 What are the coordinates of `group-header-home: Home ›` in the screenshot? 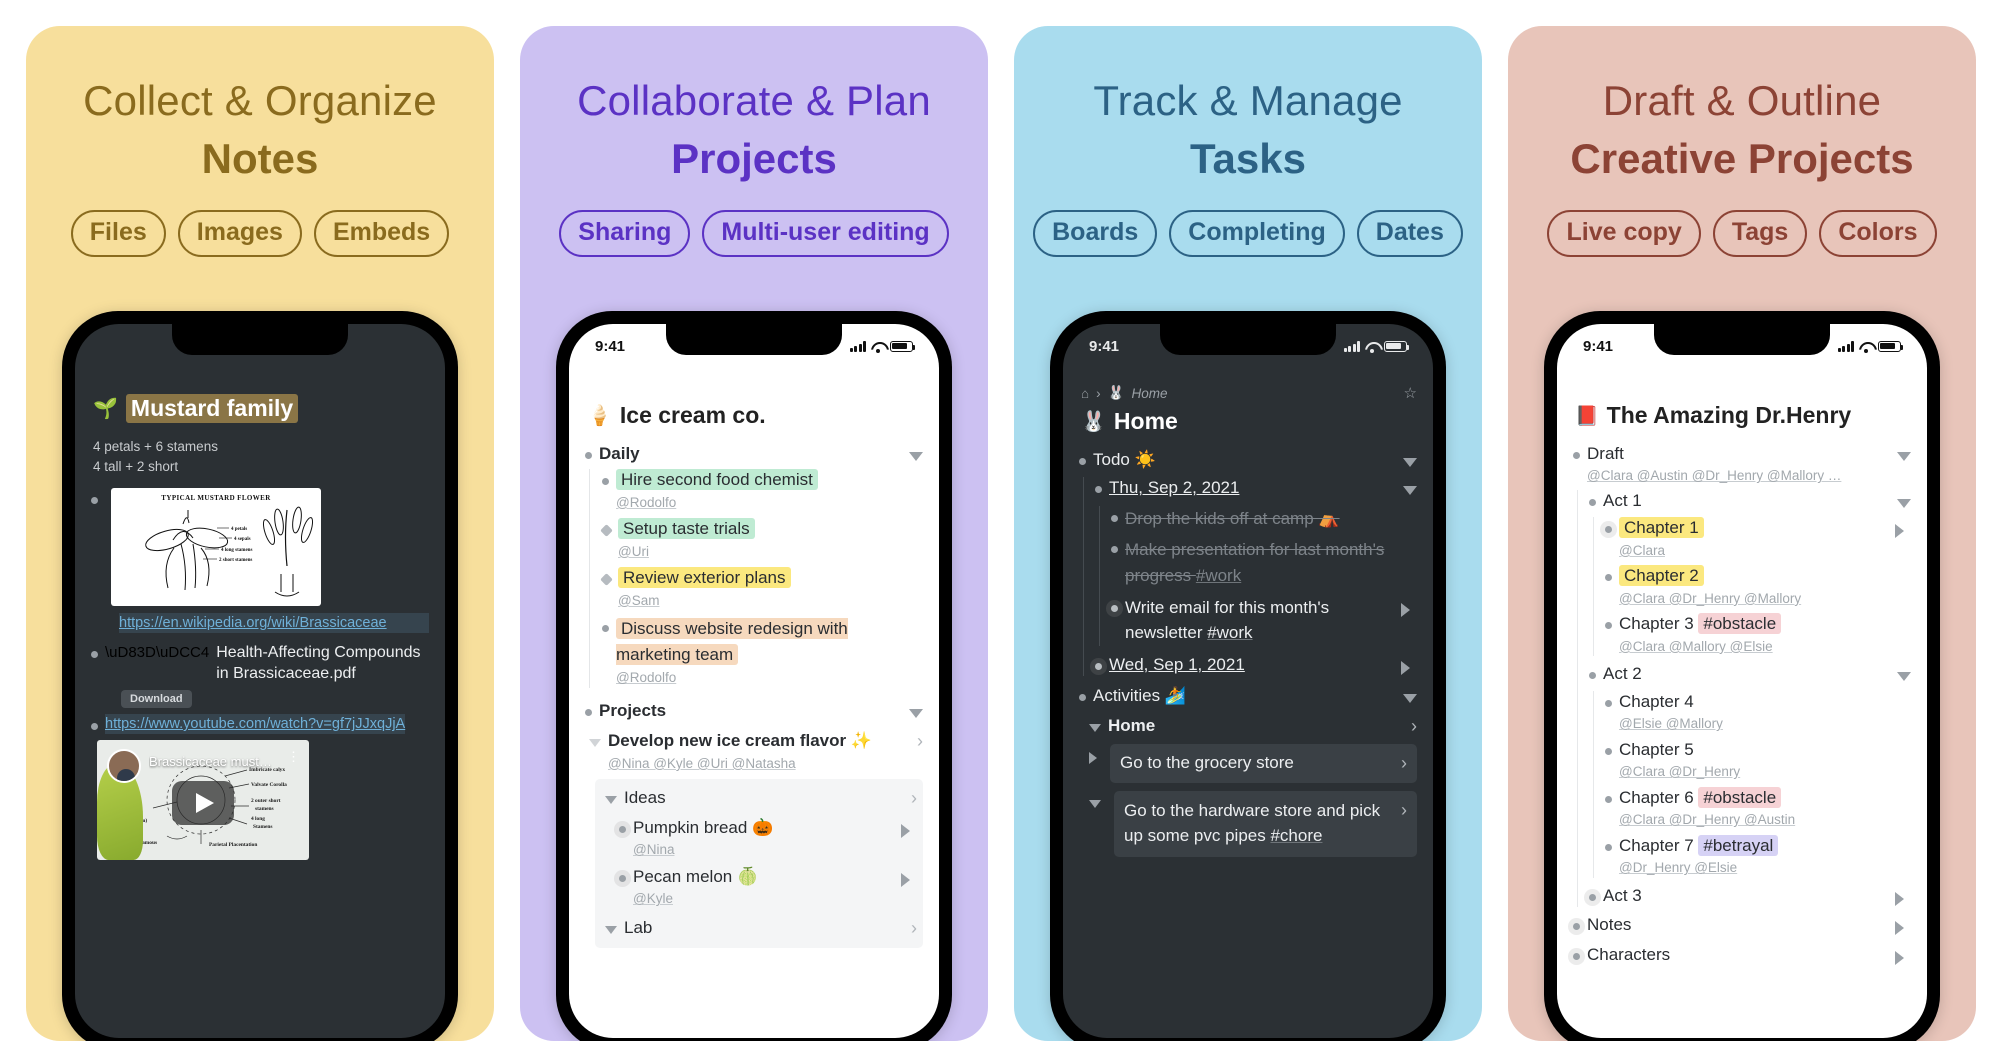 It's located at (1248, 726).